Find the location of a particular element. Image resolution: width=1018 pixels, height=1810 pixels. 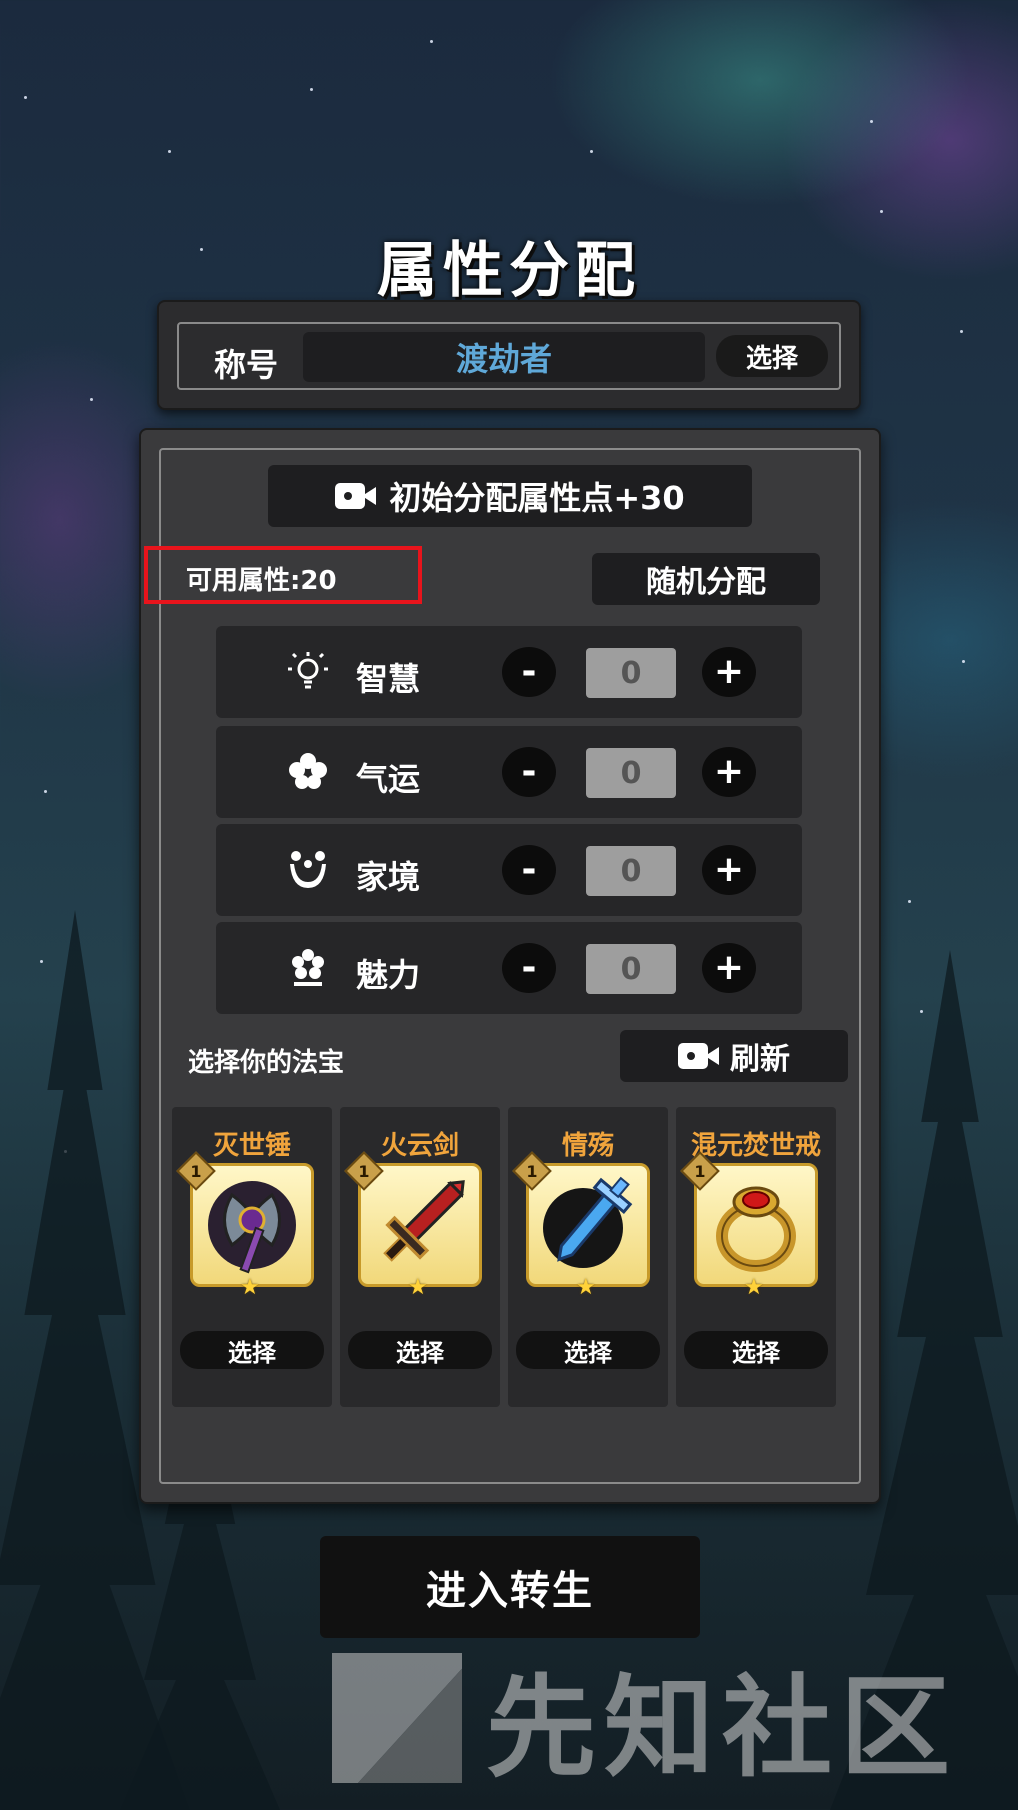

title-select-button: 选择 is located at coordinates (772, 356).